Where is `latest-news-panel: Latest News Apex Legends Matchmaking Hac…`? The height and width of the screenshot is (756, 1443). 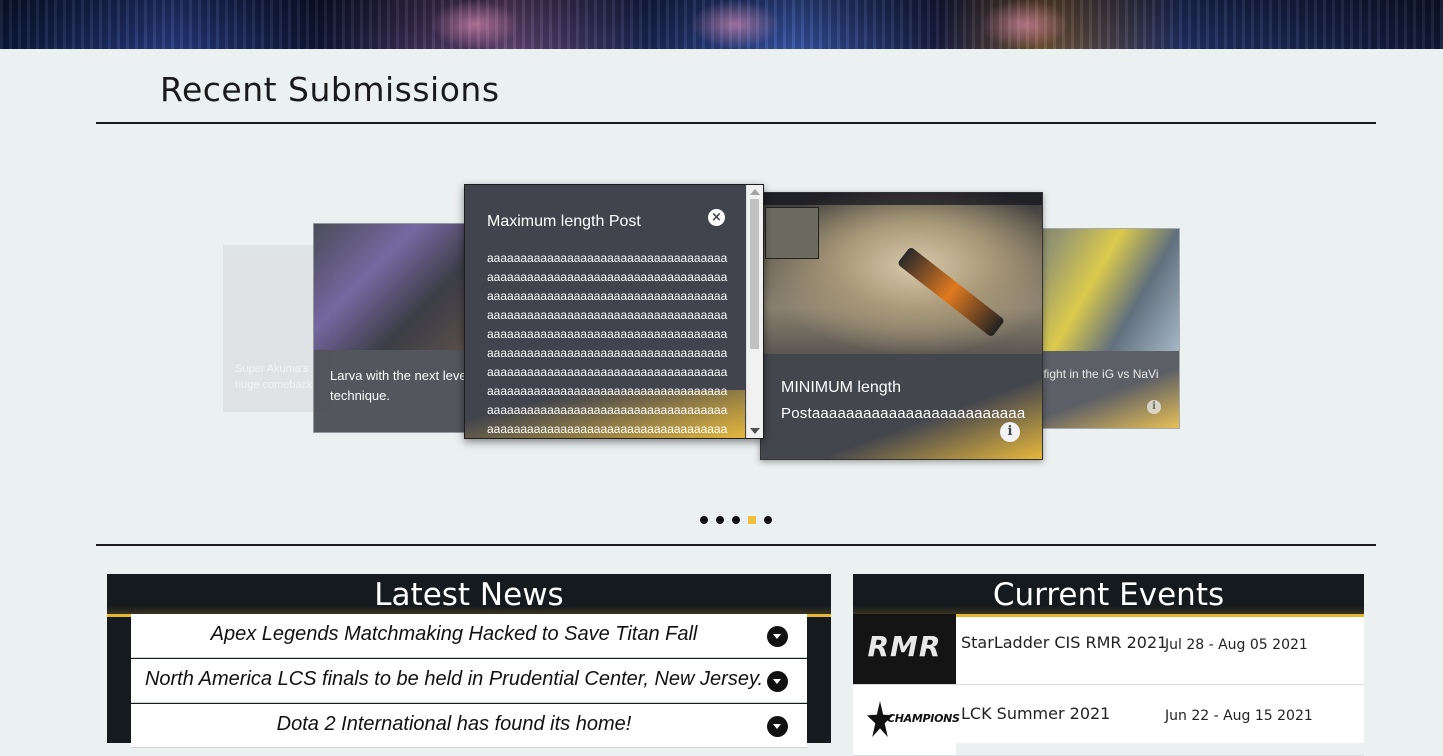
latest-news-panel: Latest News Apex Legends Matchmaking Hac… is located at coordinates (469, 661).